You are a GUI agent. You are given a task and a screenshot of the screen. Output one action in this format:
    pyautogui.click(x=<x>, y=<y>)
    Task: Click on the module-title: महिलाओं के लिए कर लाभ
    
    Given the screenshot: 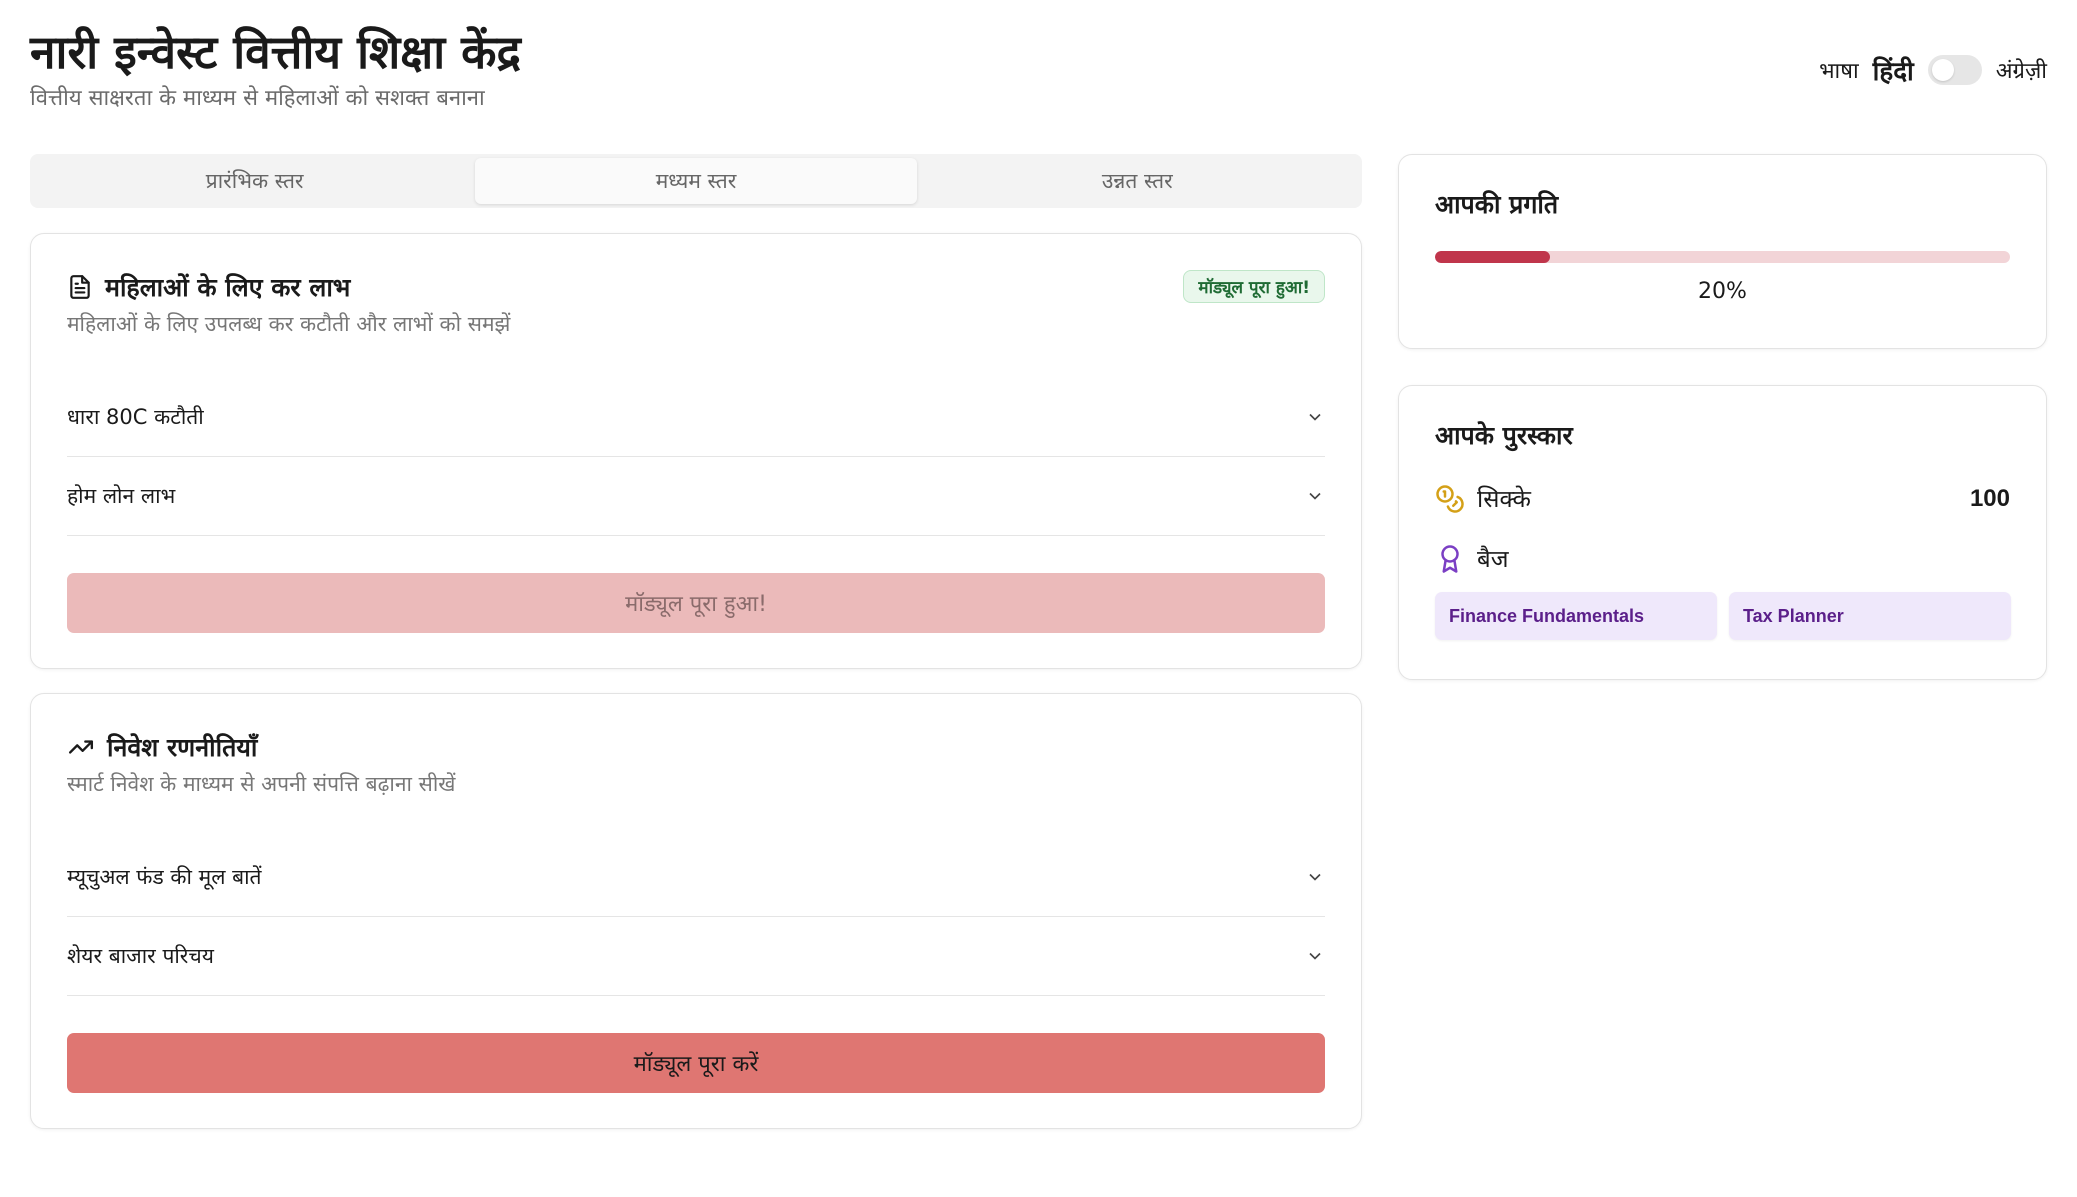 What is the action you would take?
    pyautogui.click(x=208, y=287)
    